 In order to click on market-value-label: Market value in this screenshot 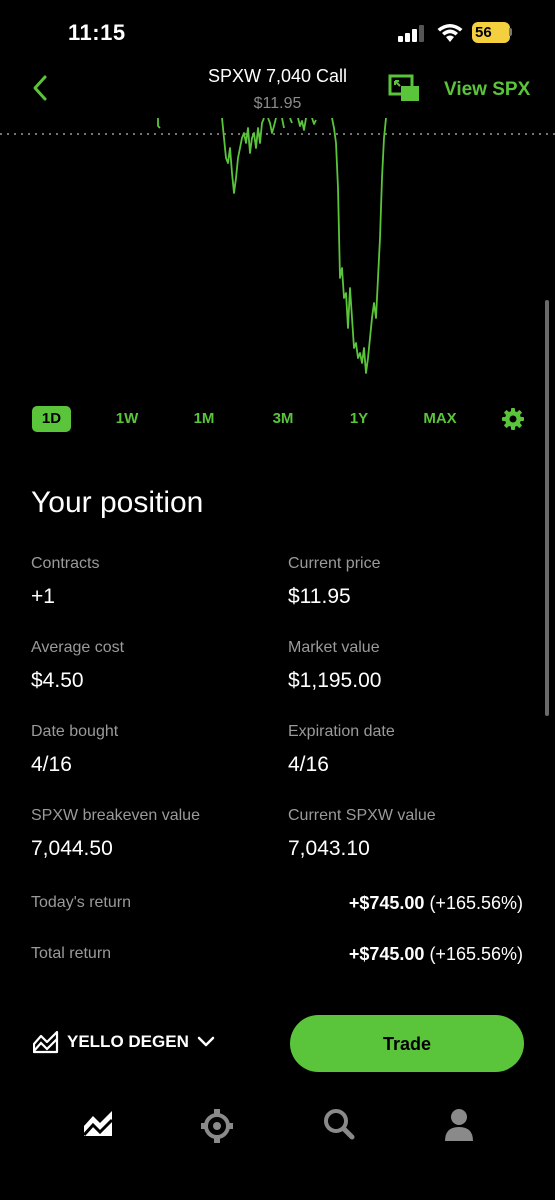, I will do `click(334, 647)`.